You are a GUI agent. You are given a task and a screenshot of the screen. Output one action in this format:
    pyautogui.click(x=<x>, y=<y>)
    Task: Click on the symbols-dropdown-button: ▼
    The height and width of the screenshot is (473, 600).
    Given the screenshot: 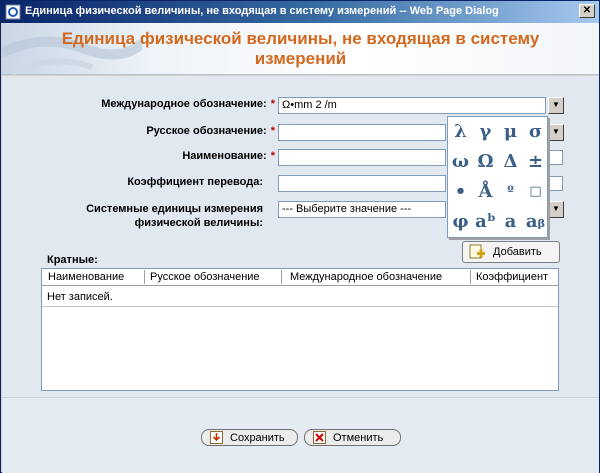 What is the action you would take?
    pyautogui.click(x=556, y=105)
    